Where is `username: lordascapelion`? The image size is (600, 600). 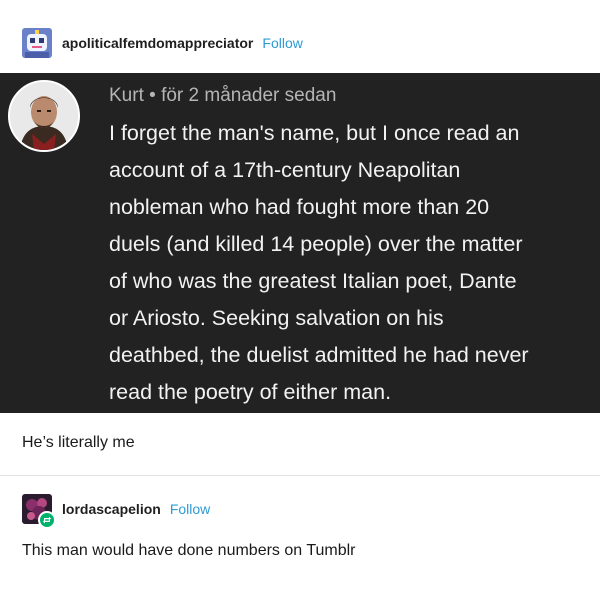
username: lordascapelion is located at coordinates (111, 509).